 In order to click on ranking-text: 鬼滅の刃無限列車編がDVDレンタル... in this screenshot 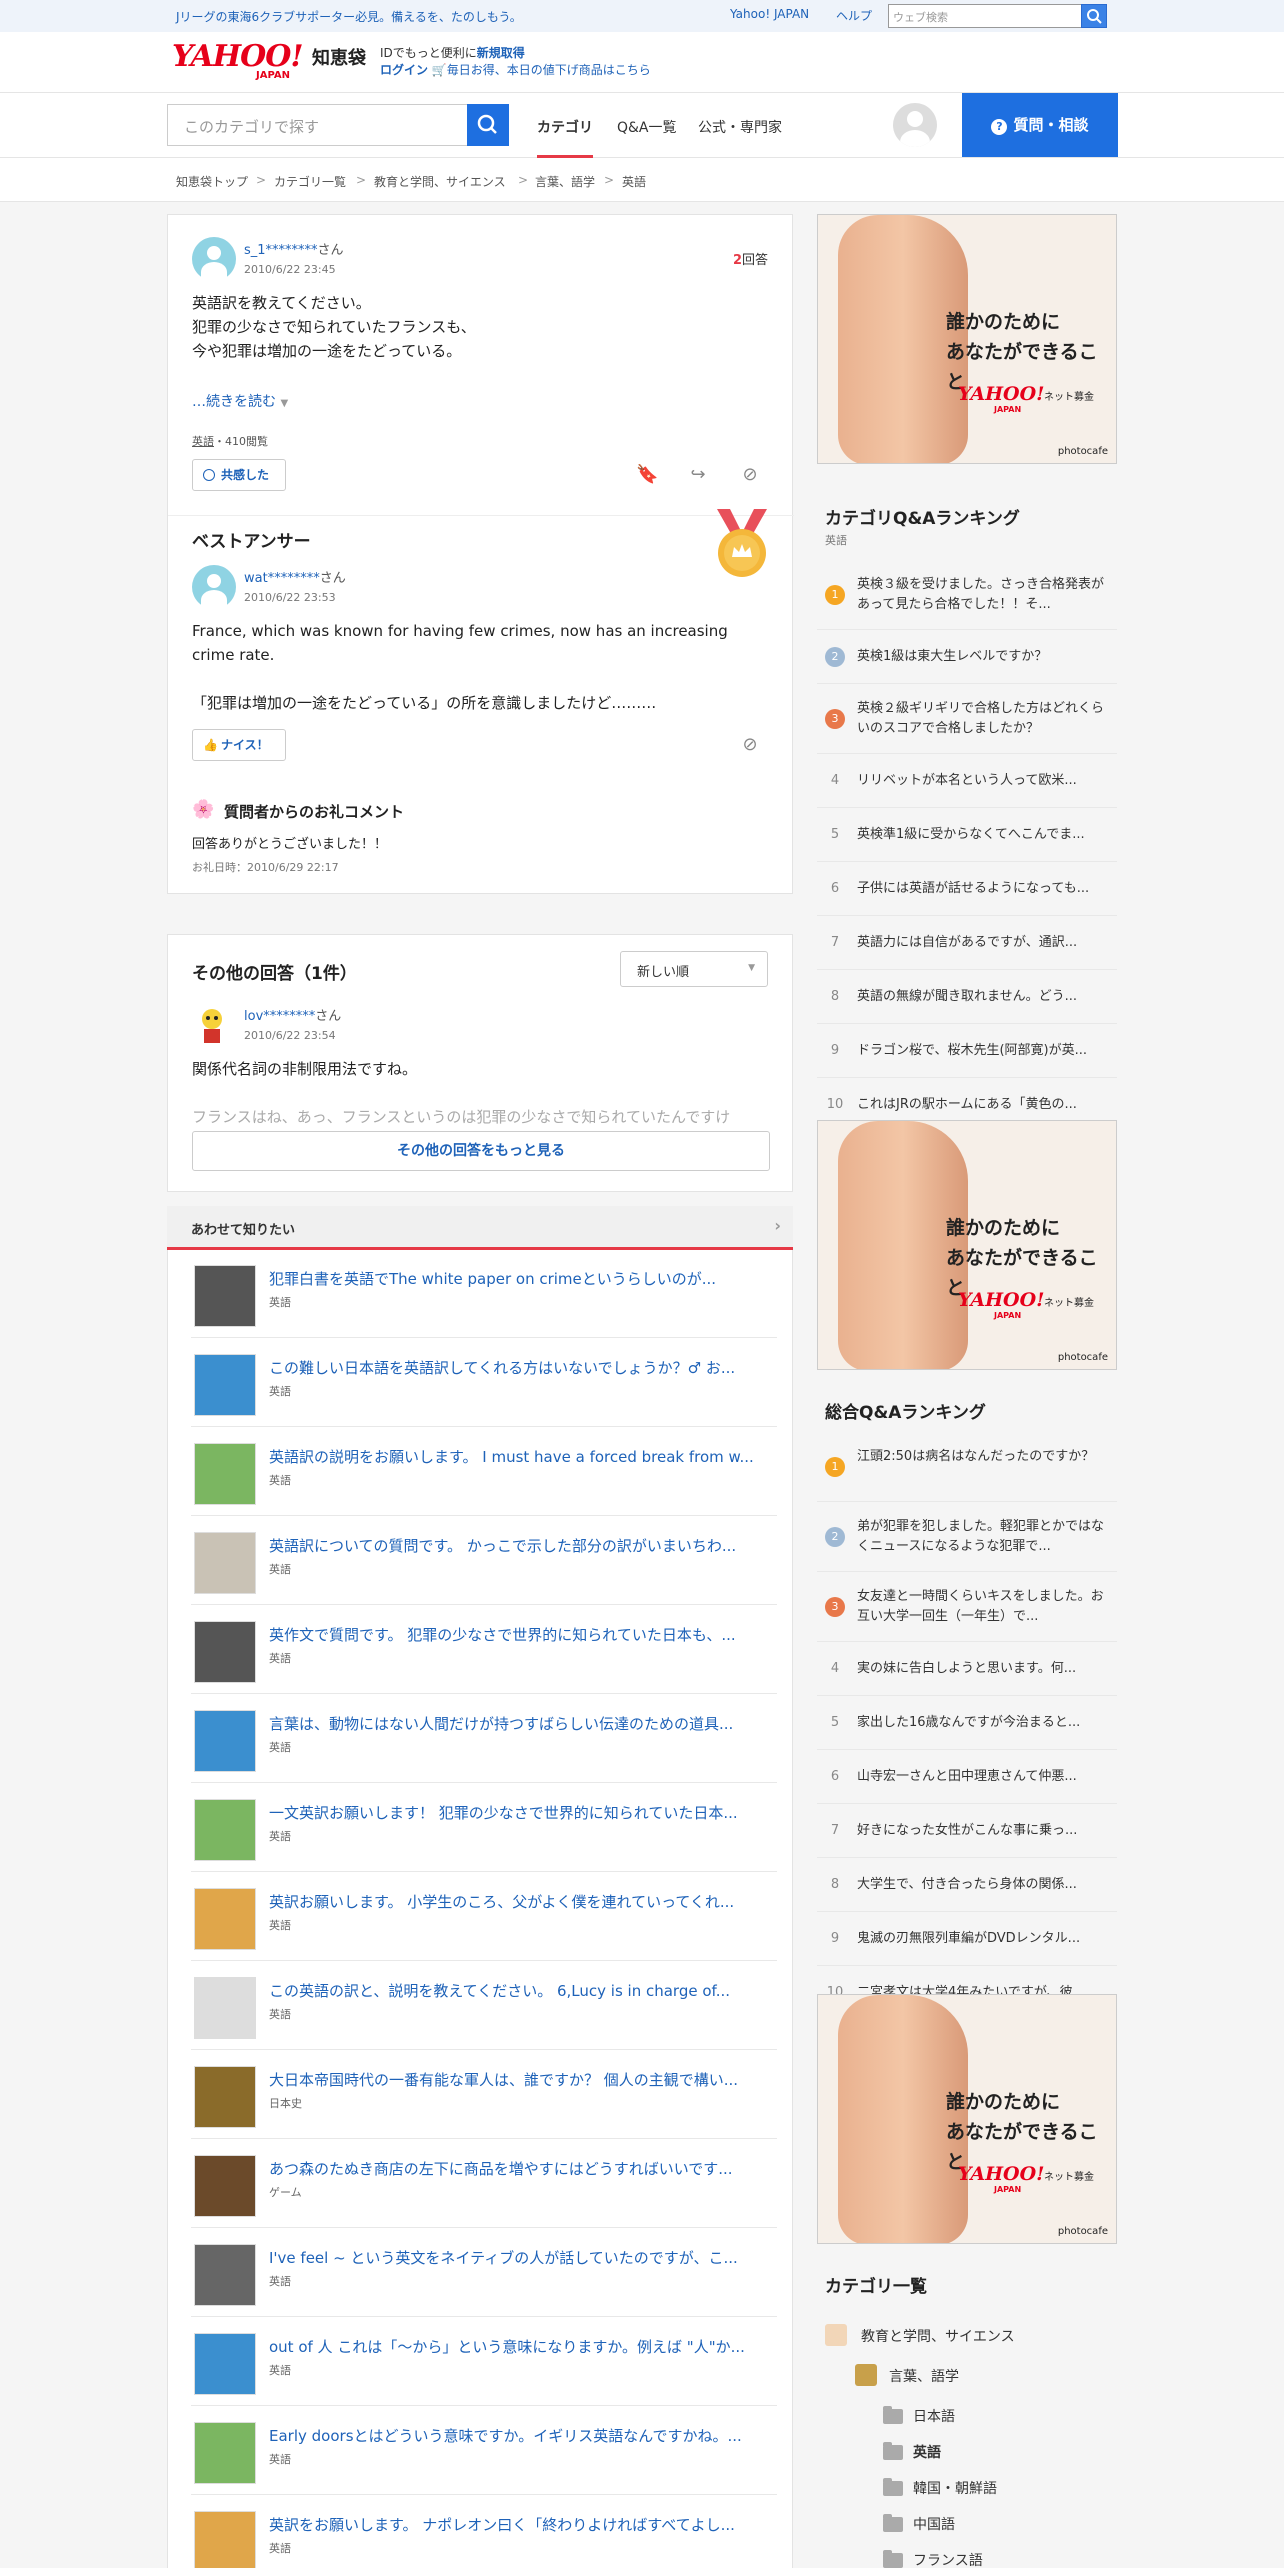, I will do `click(981, 1939)`.